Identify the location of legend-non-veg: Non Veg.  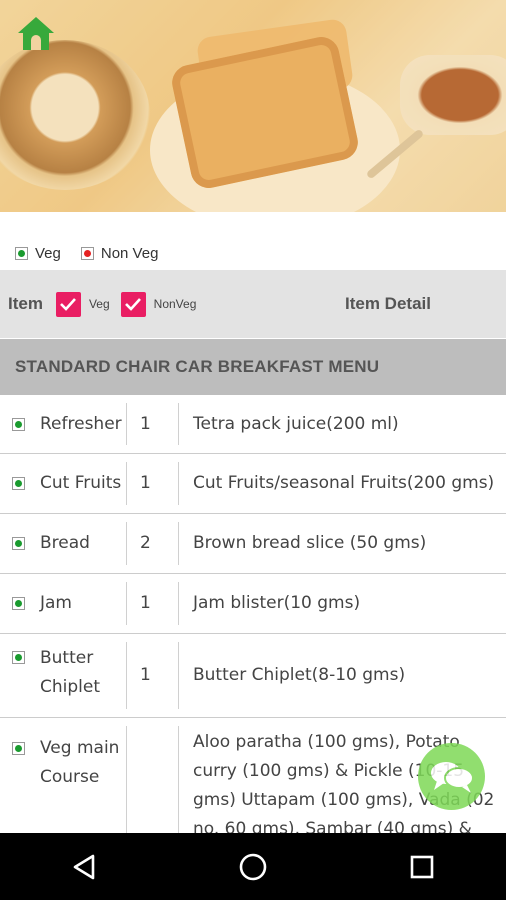
(119, 253).